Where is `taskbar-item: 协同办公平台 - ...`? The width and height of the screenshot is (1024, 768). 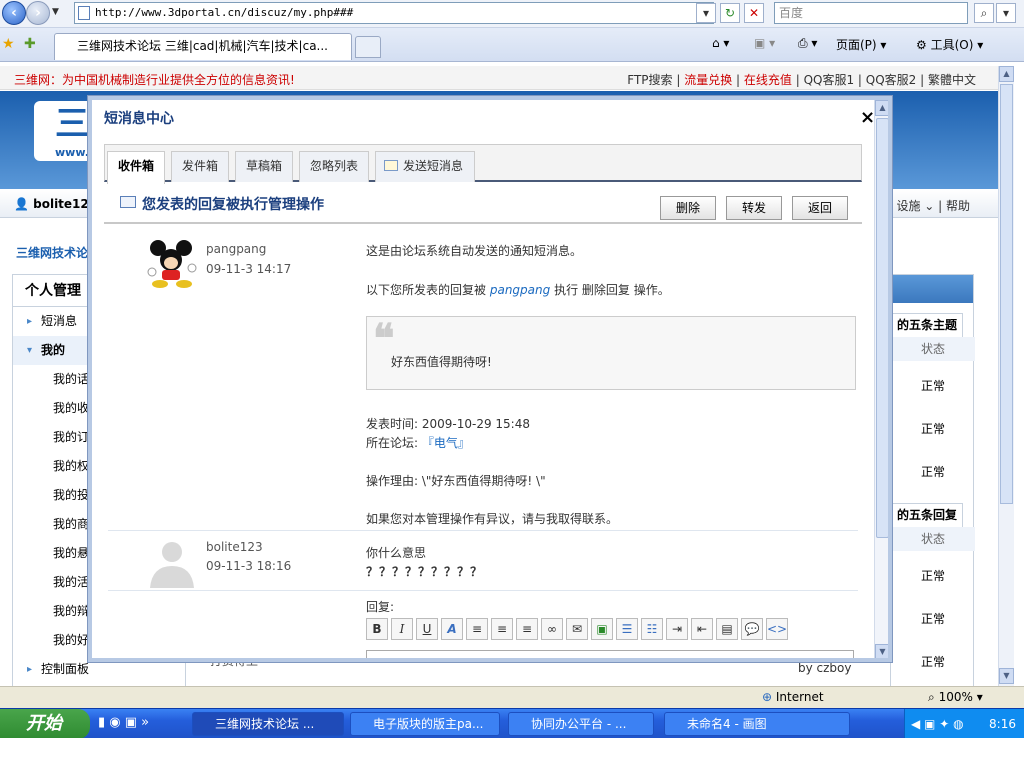
taskbar-item: 协同办公平台 - ... is located at coordinates (581, 724).